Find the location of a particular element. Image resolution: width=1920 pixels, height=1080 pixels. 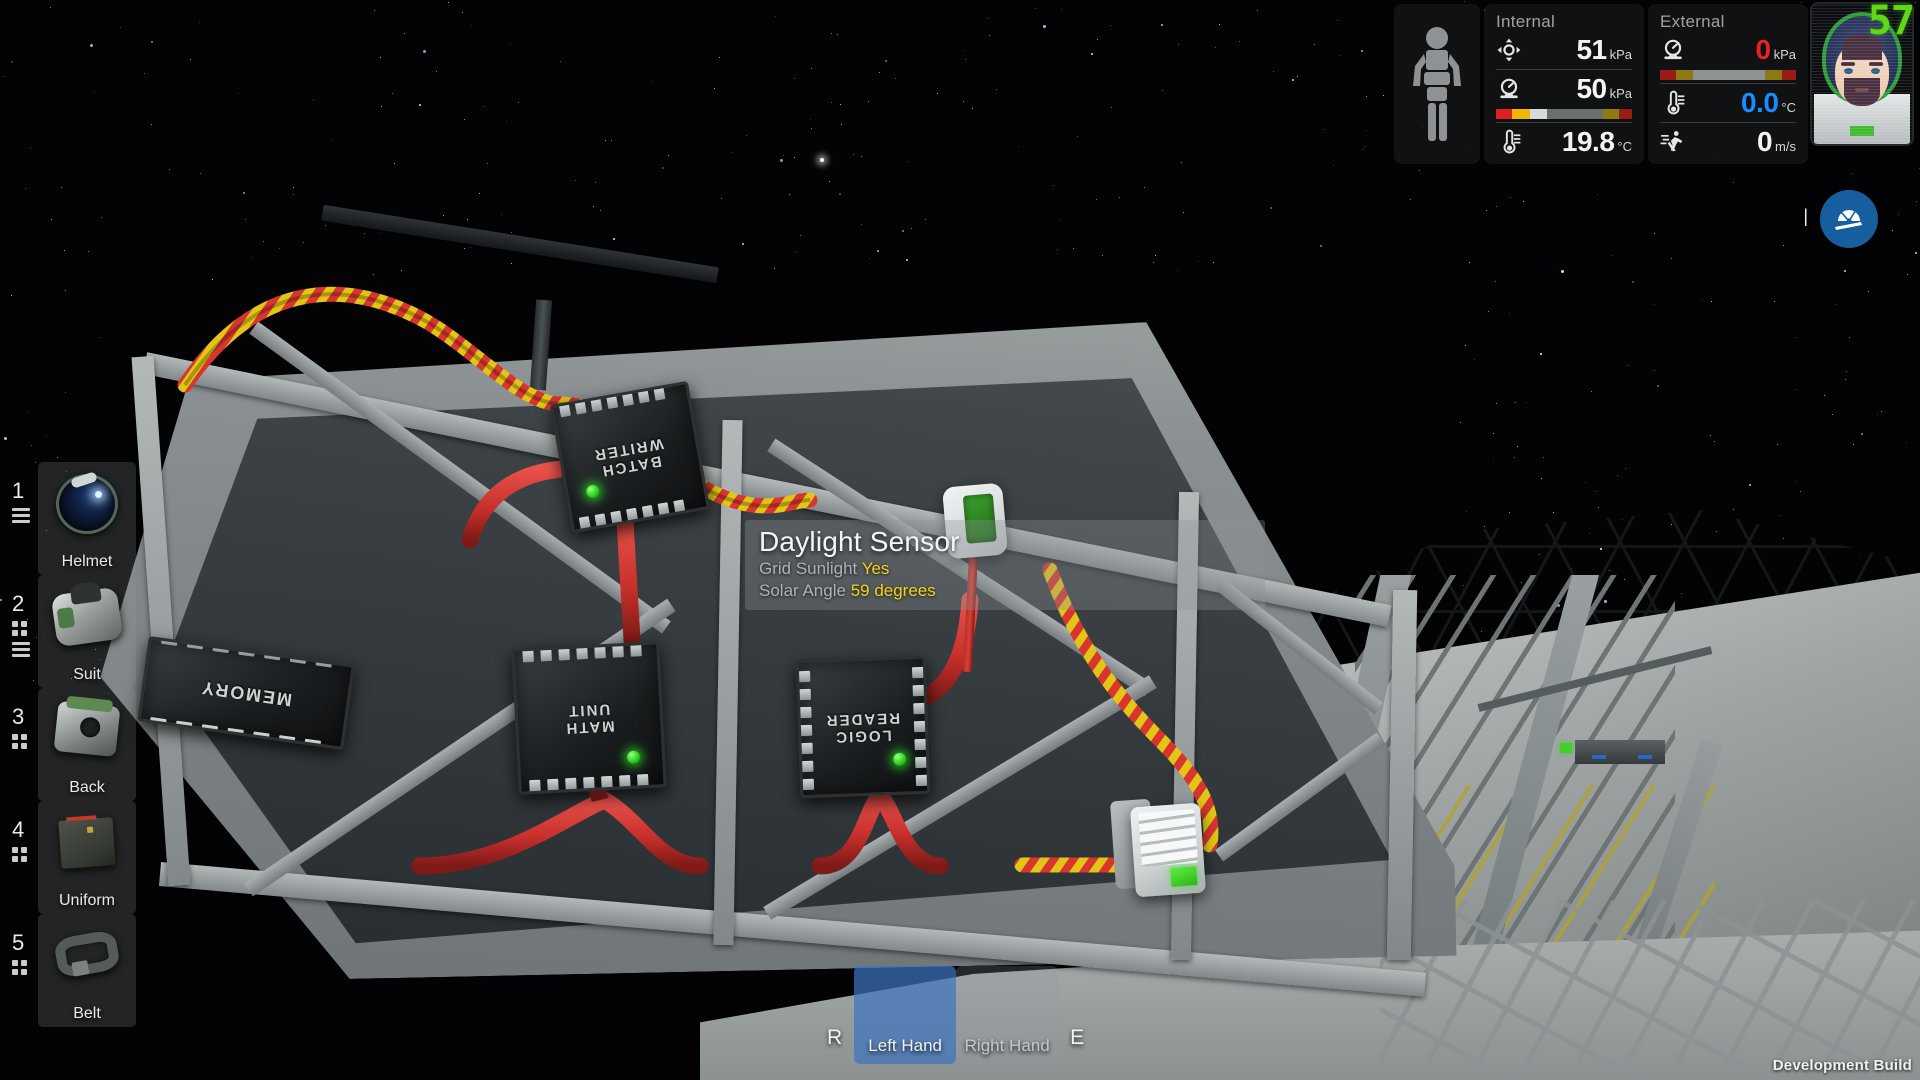

slot-number: 4 is located at coordinates (18, 829).